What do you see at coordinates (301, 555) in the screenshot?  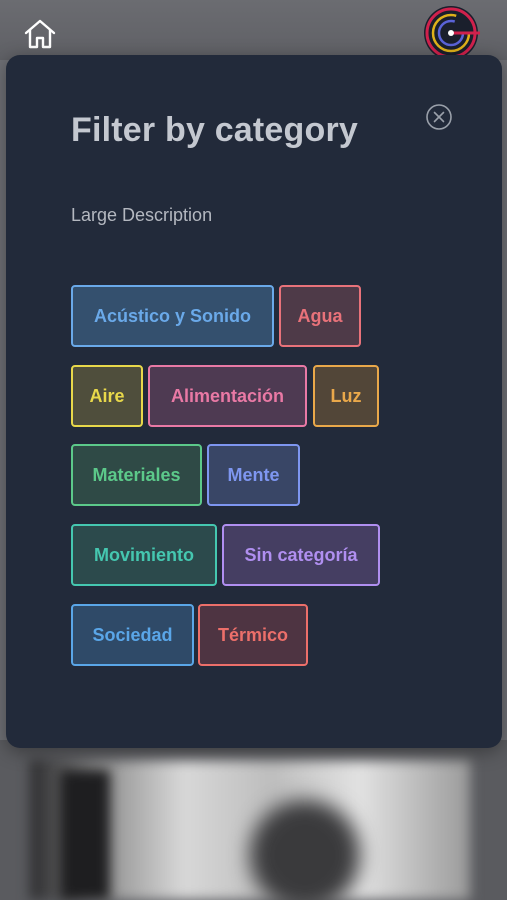 I see `category-chip-sin-categor-a: Sin categoría` at bounding box center [301, 555].